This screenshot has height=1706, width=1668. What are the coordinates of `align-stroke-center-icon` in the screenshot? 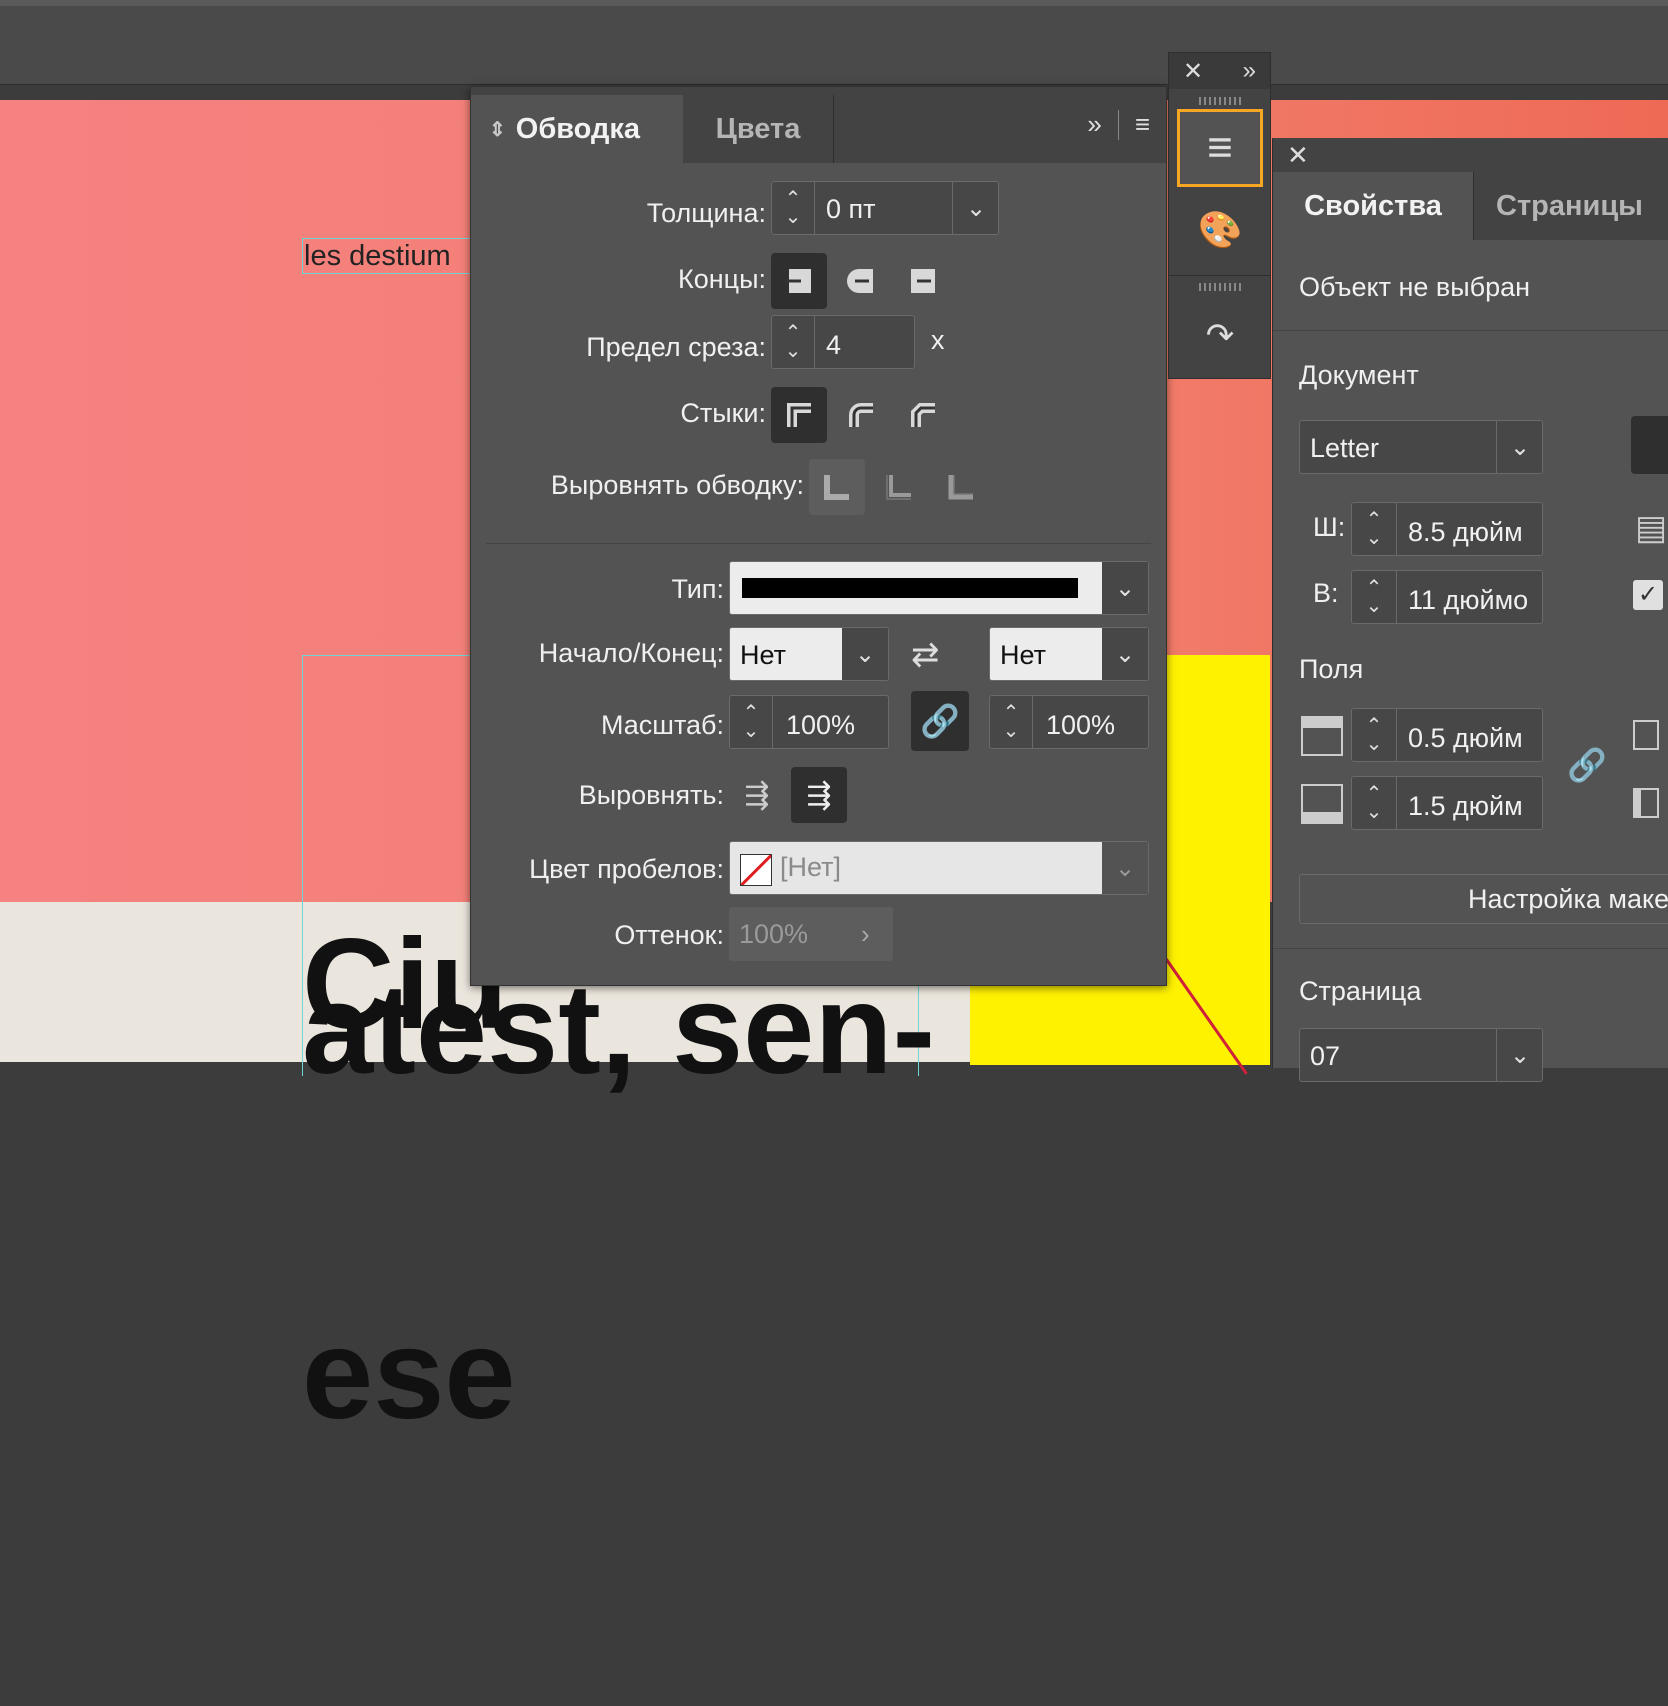 It's located at (837, 487).